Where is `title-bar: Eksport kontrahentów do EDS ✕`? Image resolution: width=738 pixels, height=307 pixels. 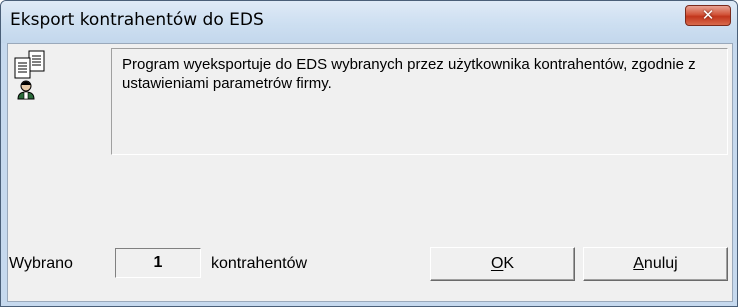
title-bar: Eksport kontrahentów do EDS ✕ is located at coordinates (369, 22).